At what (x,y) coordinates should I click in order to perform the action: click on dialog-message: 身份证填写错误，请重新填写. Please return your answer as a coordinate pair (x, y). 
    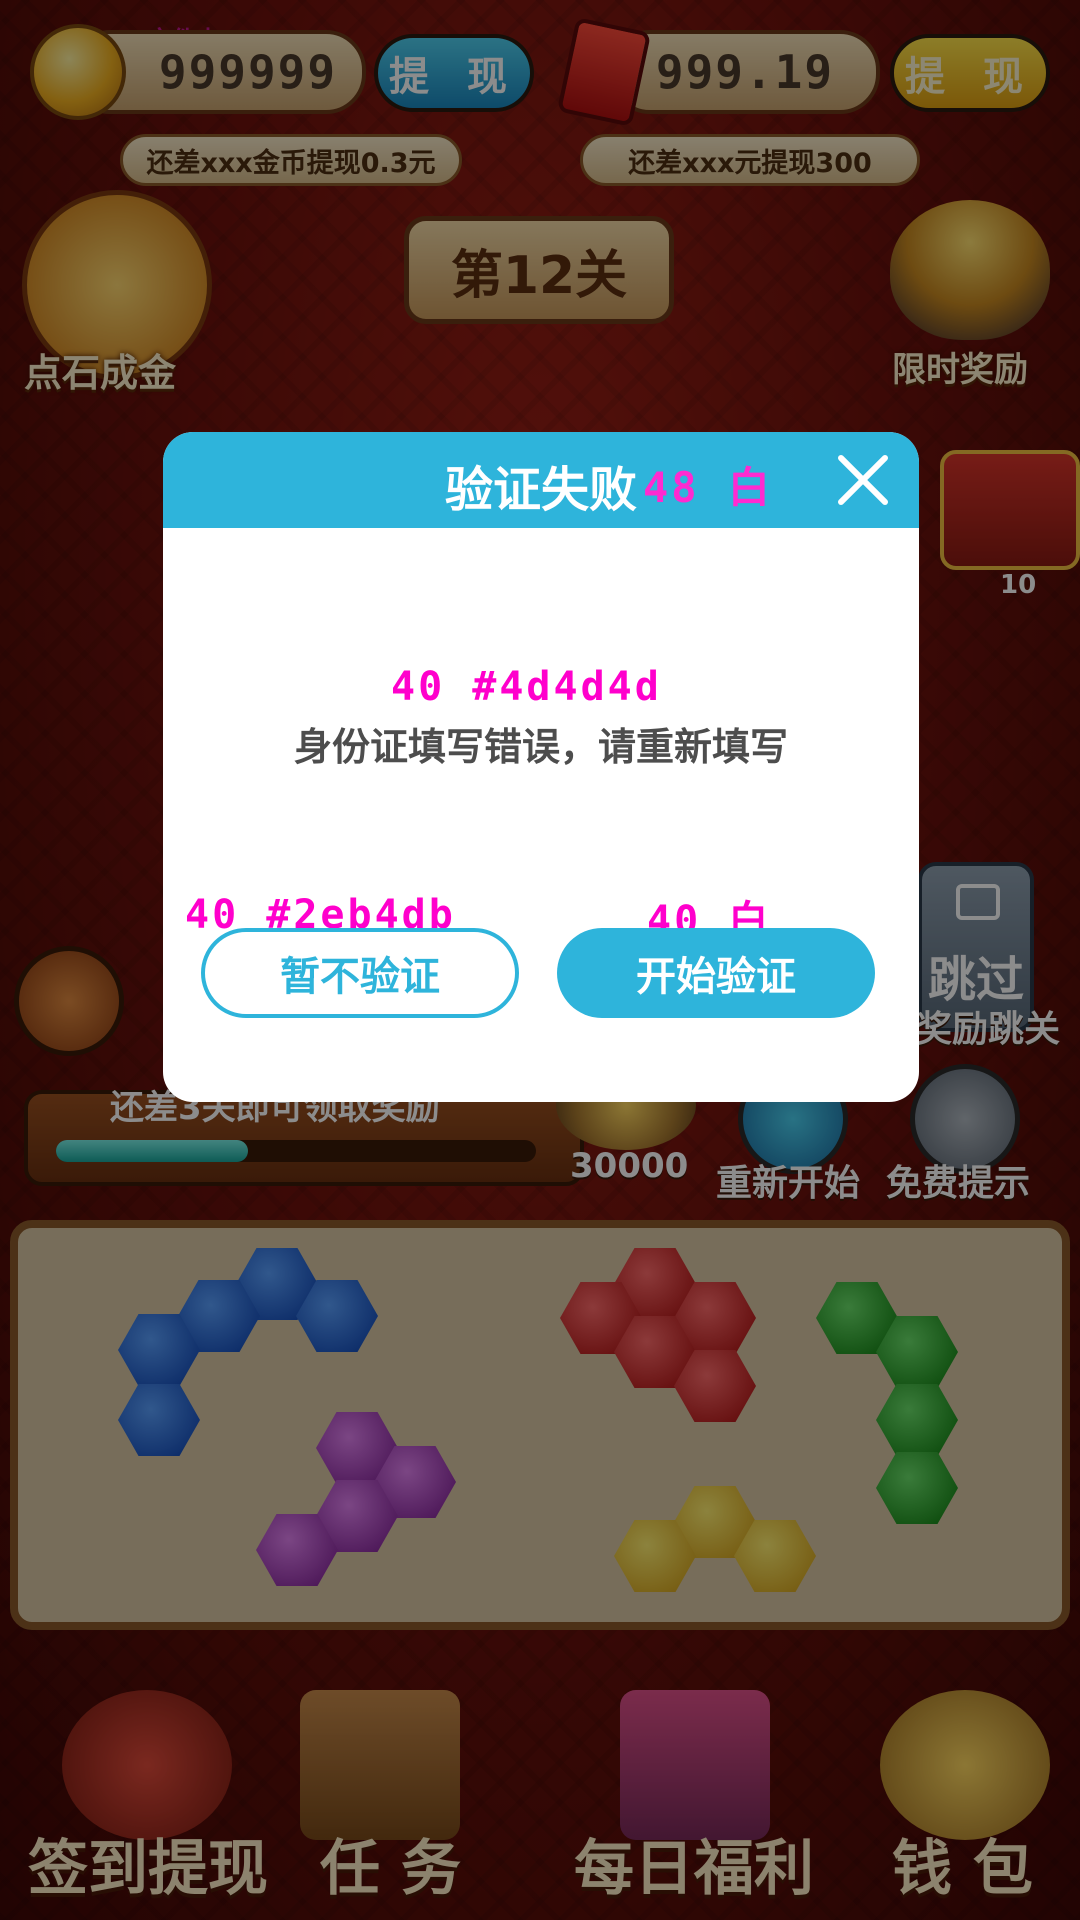
    Looking at the image, I should click on (540, 747).